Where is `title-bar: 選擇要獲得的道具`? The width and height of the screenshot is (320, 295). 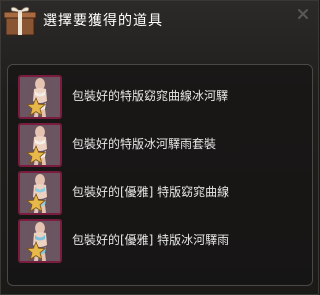 title-bar: 選擇要獲得的道具 is located at coordinates (159, 21).